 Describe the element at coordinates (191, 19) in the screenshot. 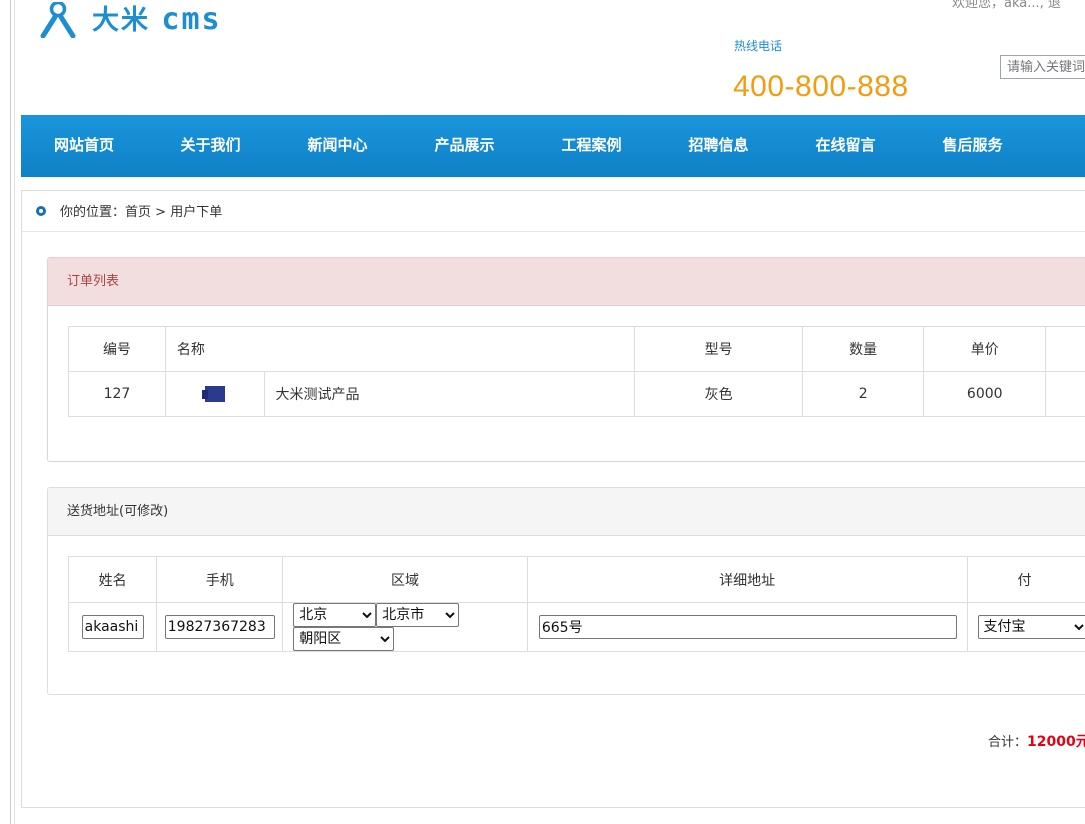

I see `logo-brand-latin: cms` at that location.